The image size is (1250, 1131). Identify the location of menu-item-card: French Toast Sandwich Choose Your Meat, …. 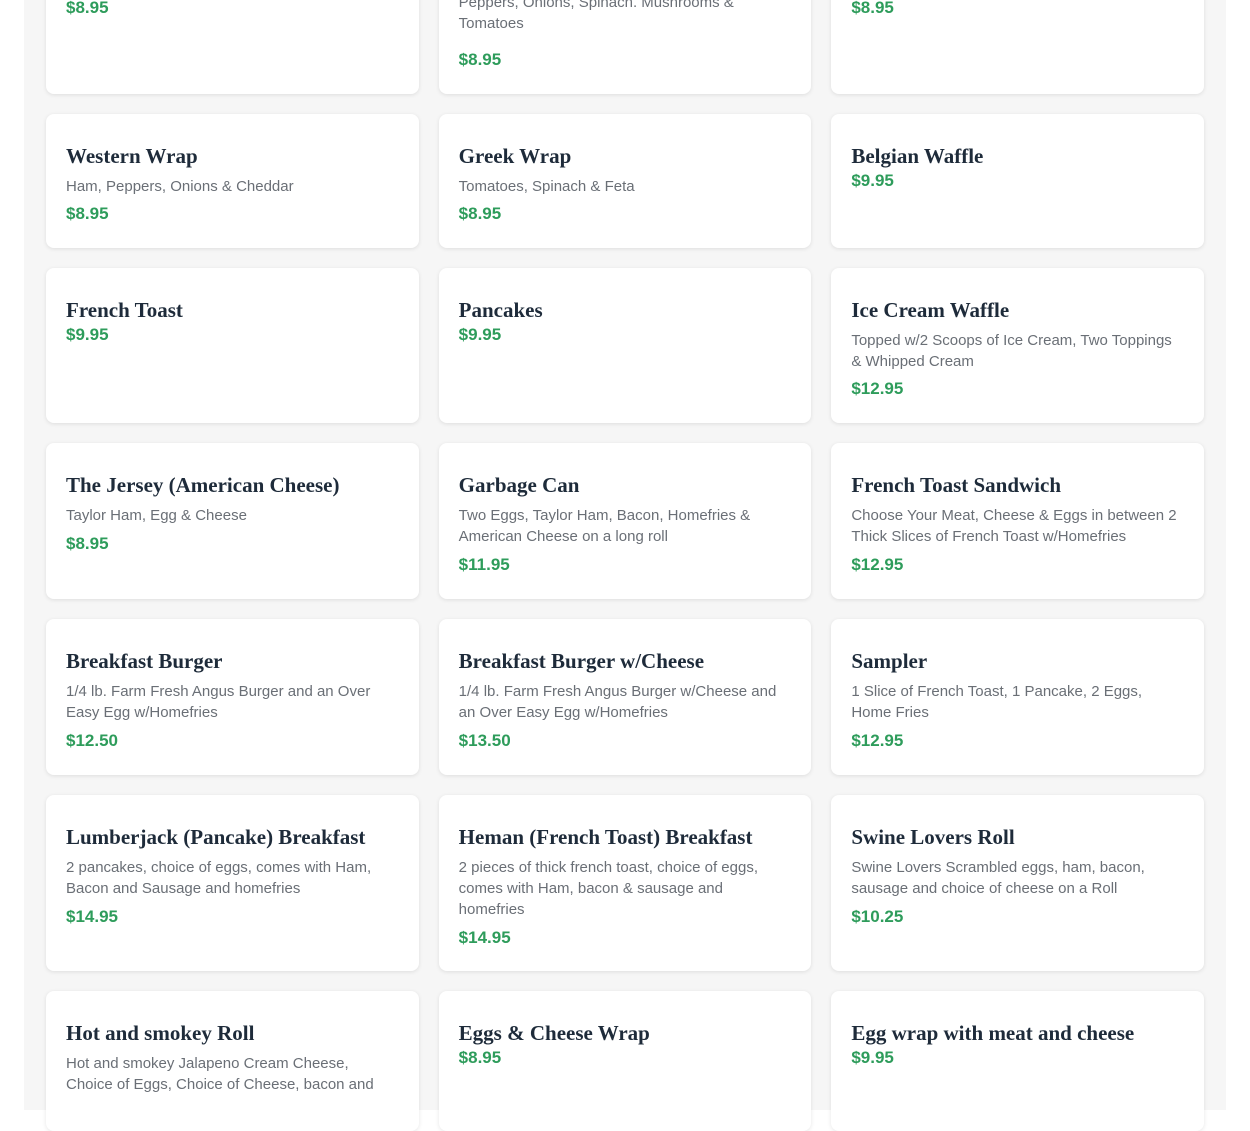
(1018, 521).